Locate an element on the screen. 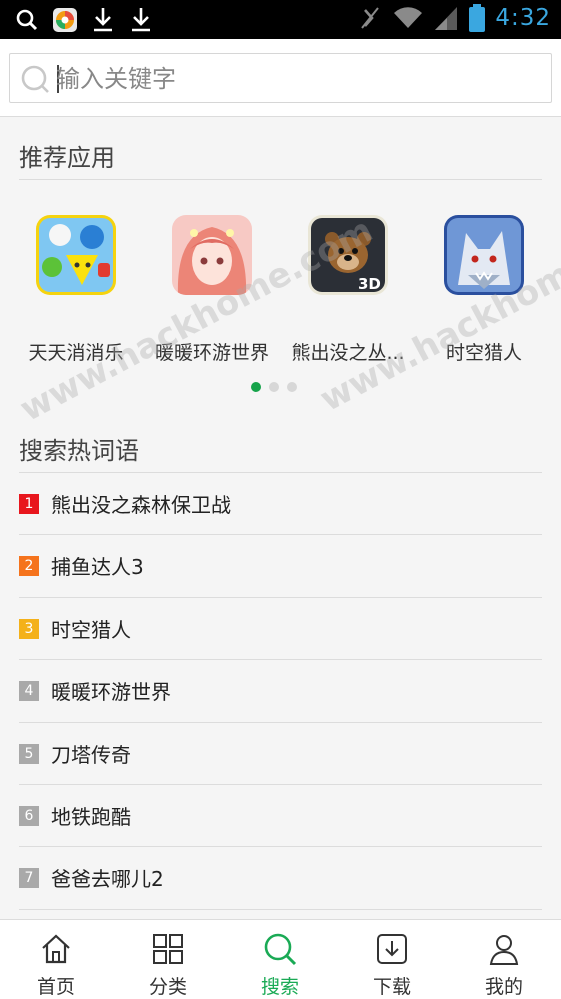  hot-word-item: 1 熊出没之森林保卫战 is located at coordinates (280, 504).